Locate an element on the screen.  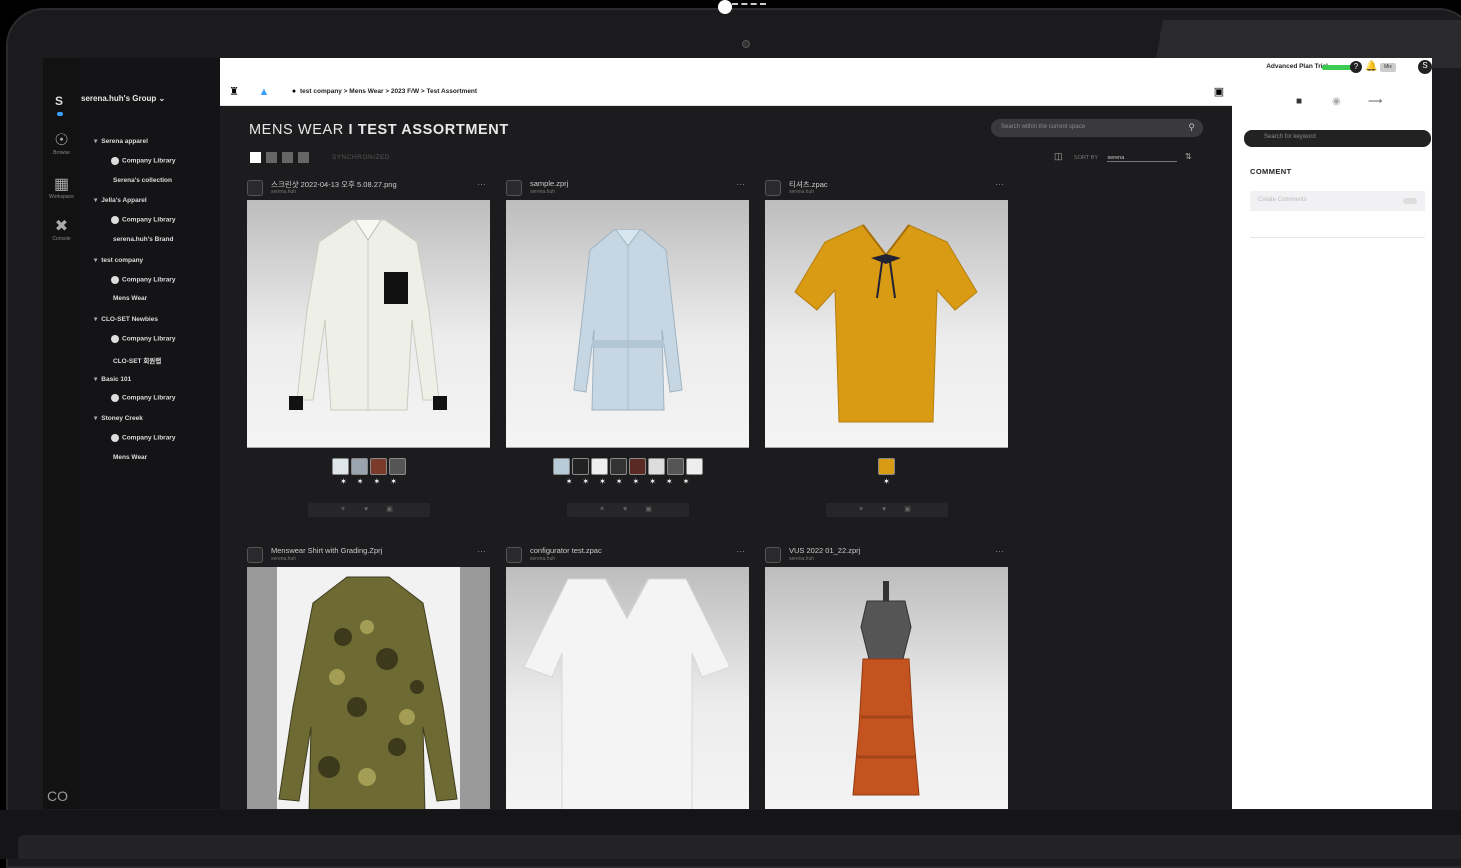
home-icon: ♜ is located at coordinates (234, 92).